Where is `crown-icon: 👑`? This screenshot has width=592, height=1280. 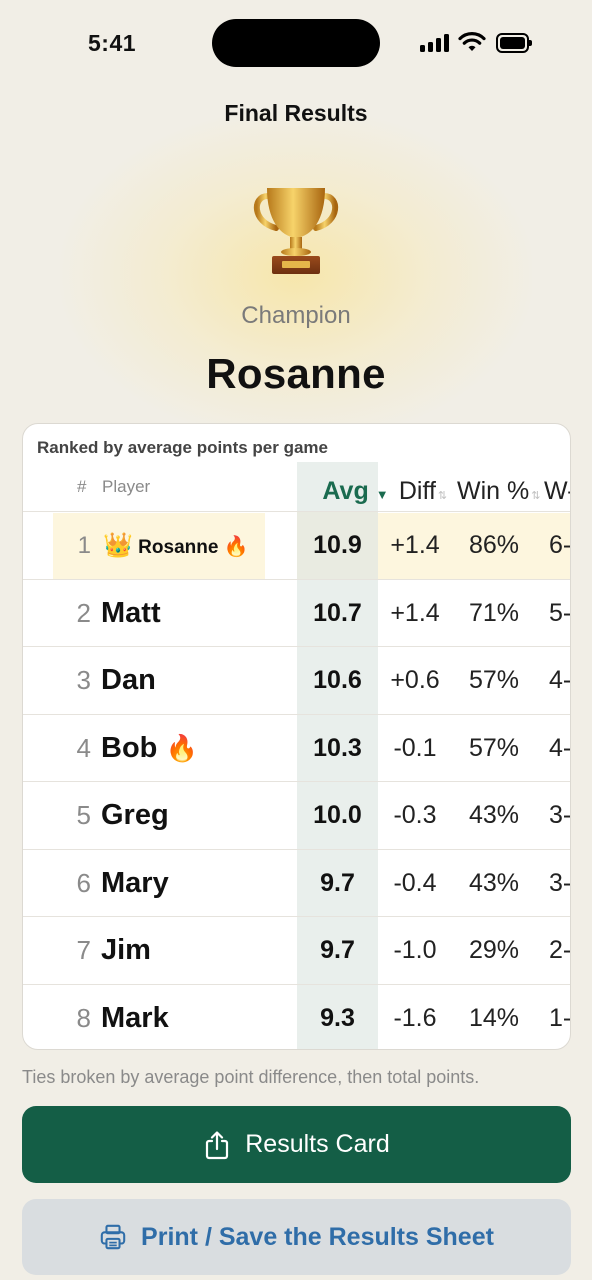 crown-icon: 👑 is located at coordinates (118, 545).